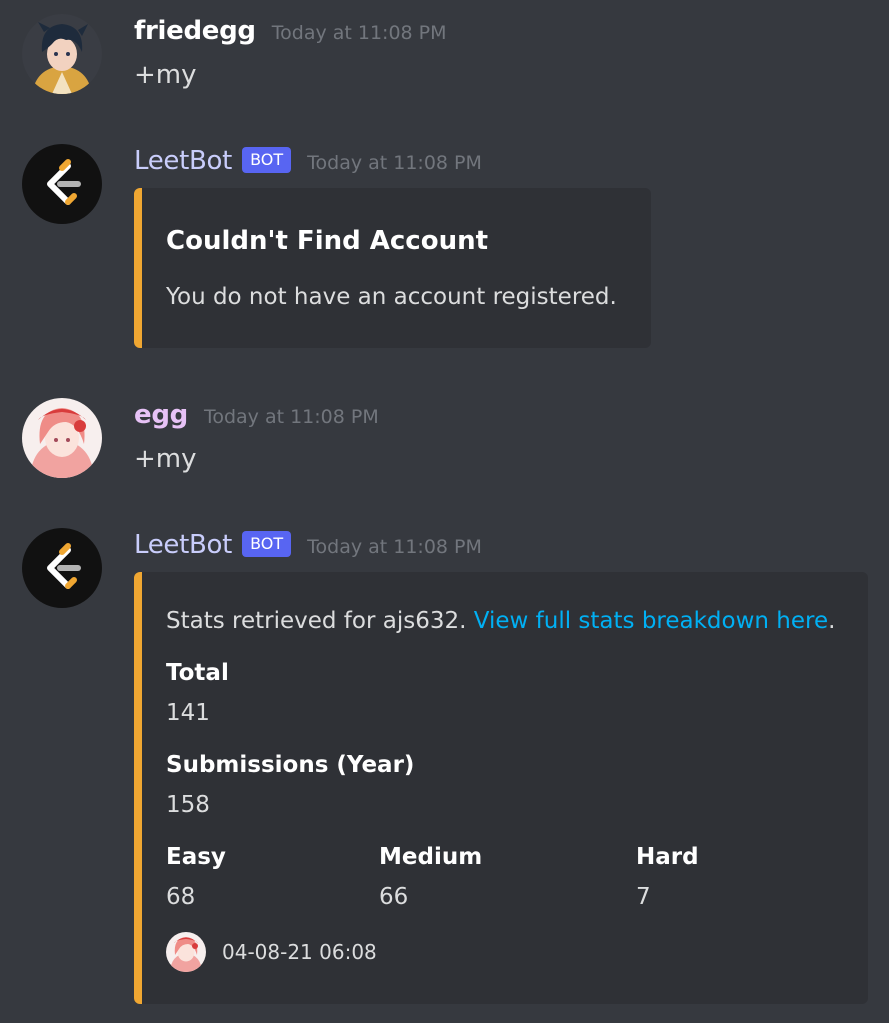  I want to click on field-name-total: Total, so click(197, 673).